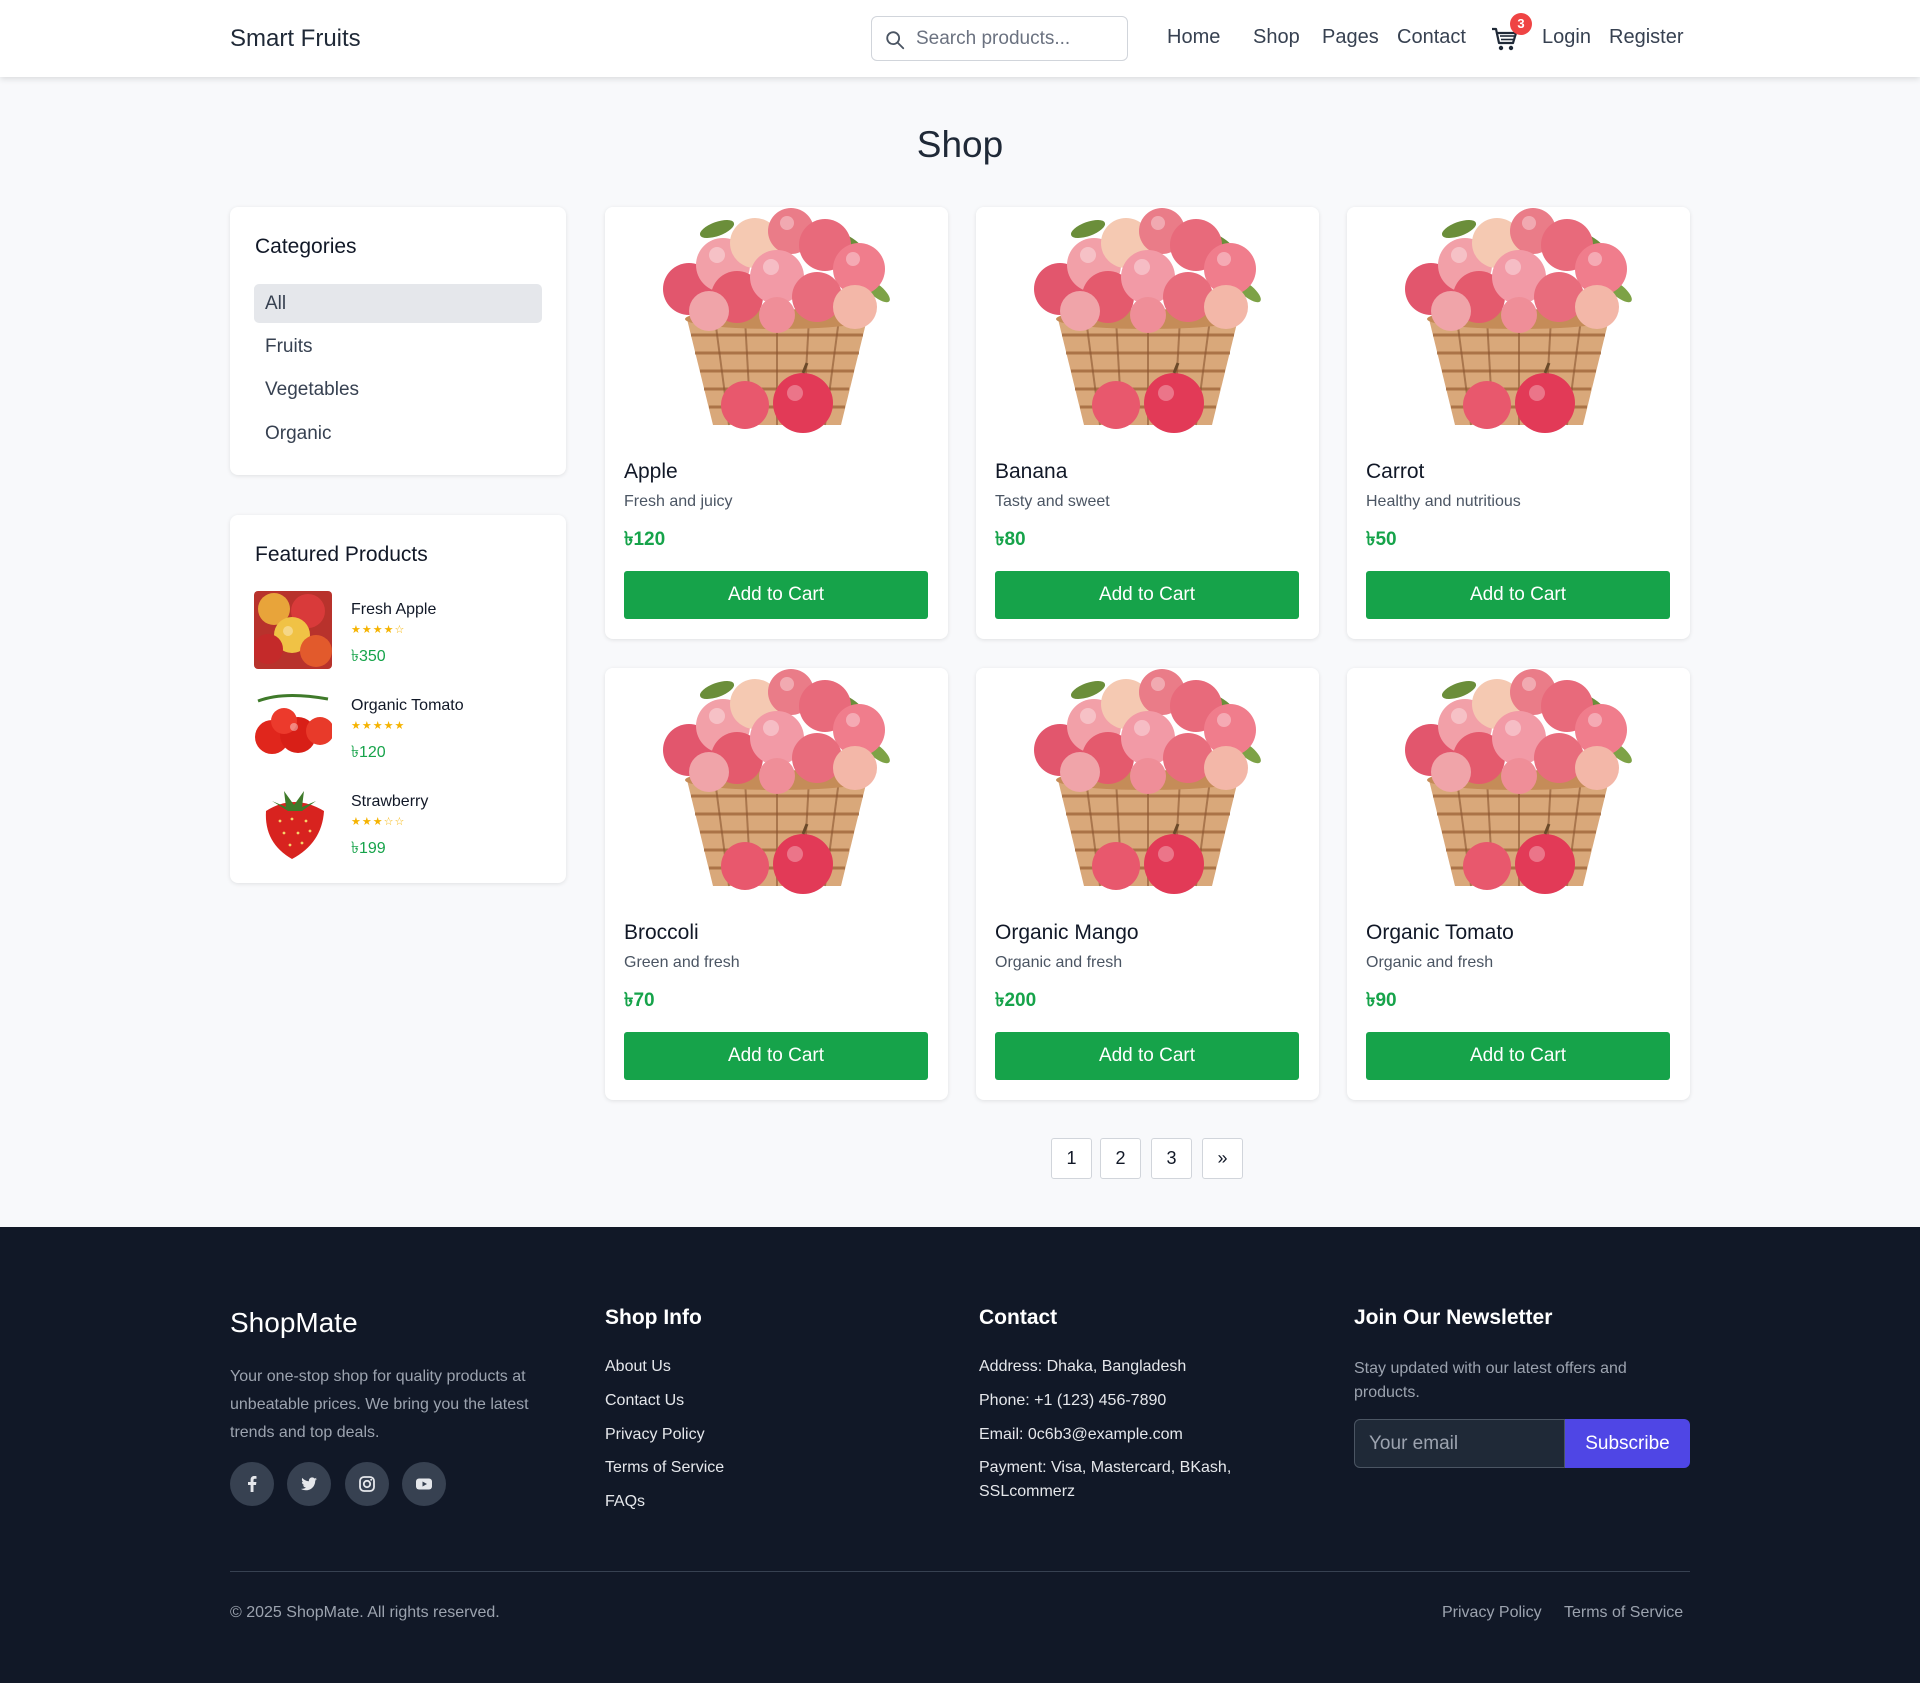  Describe the element at coordinates (1018, 1317) in the screenshot. I see `contact-title: Contact` at that location.